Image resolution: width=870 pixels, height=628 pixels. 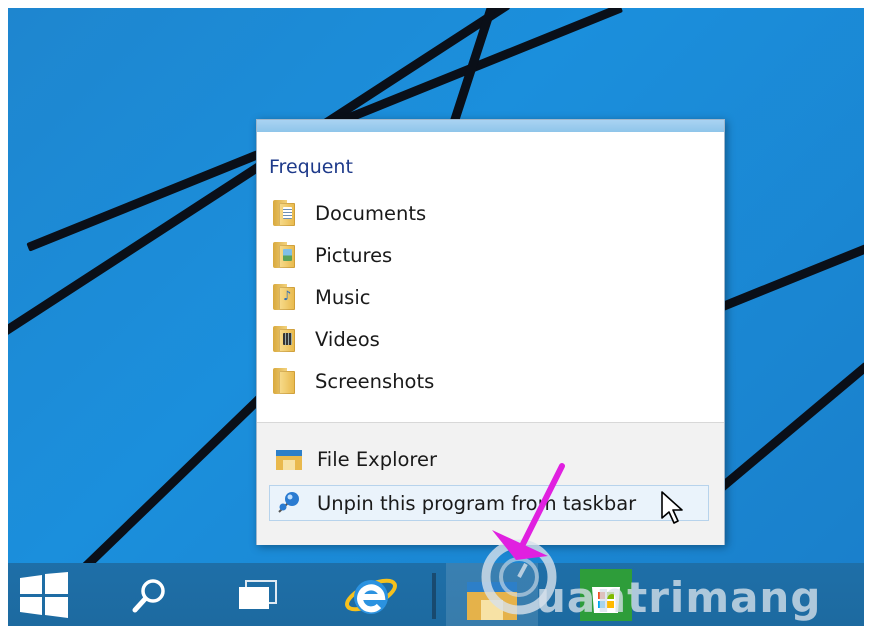 I want to click on list-item-label: Videos, so click(x=347, y=339).